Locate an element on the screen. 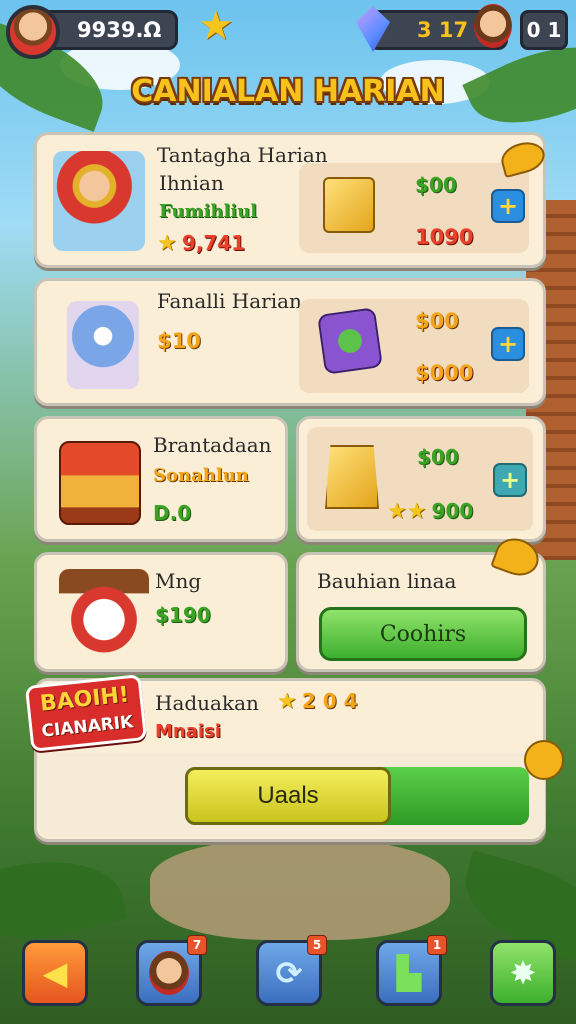 The height and width of the screenshot is (1024, 576). card4-add-button: + is located at coordinates (510, 480).